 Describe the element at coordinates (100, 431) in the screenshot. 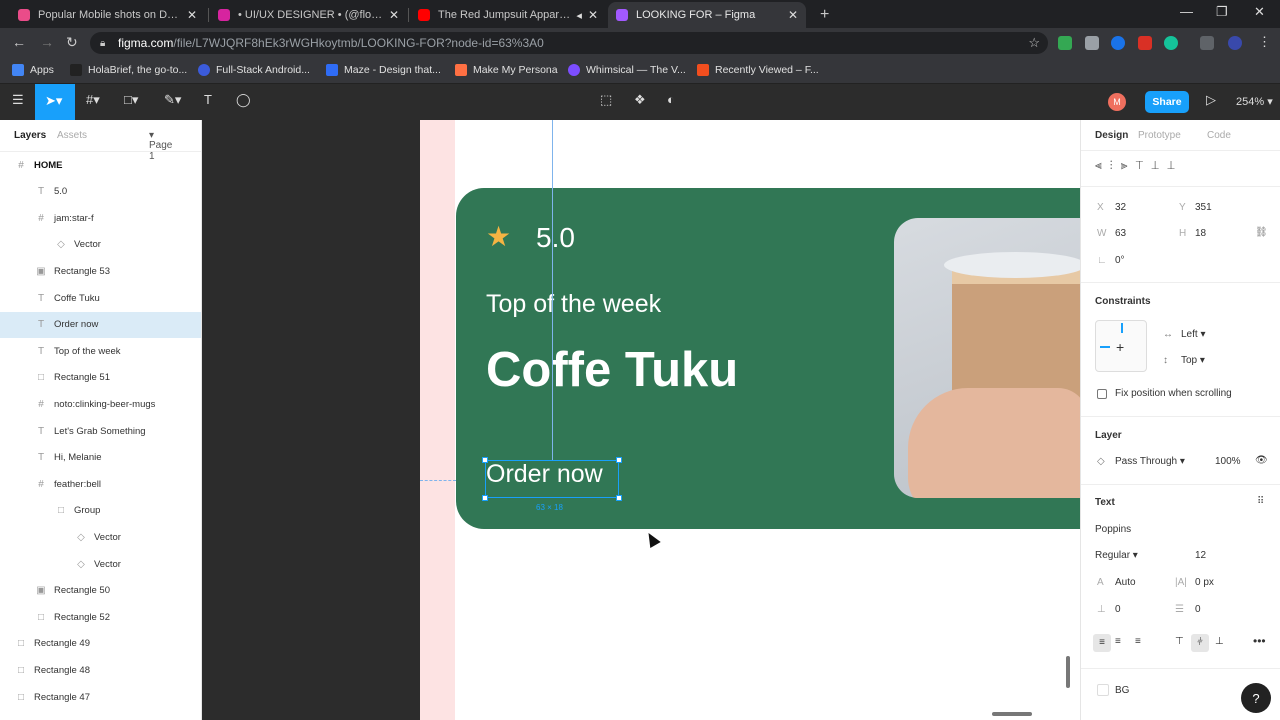

I see `layer-row: T Let's Grab Something` at that location.